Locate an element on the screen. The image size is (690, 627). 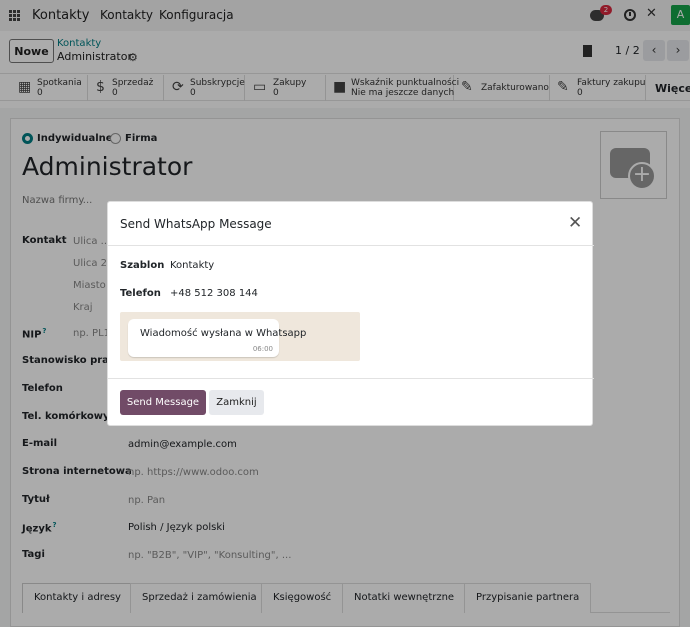
dialog-title: Send WhatsApp Message is located at coordinates (196, 224).